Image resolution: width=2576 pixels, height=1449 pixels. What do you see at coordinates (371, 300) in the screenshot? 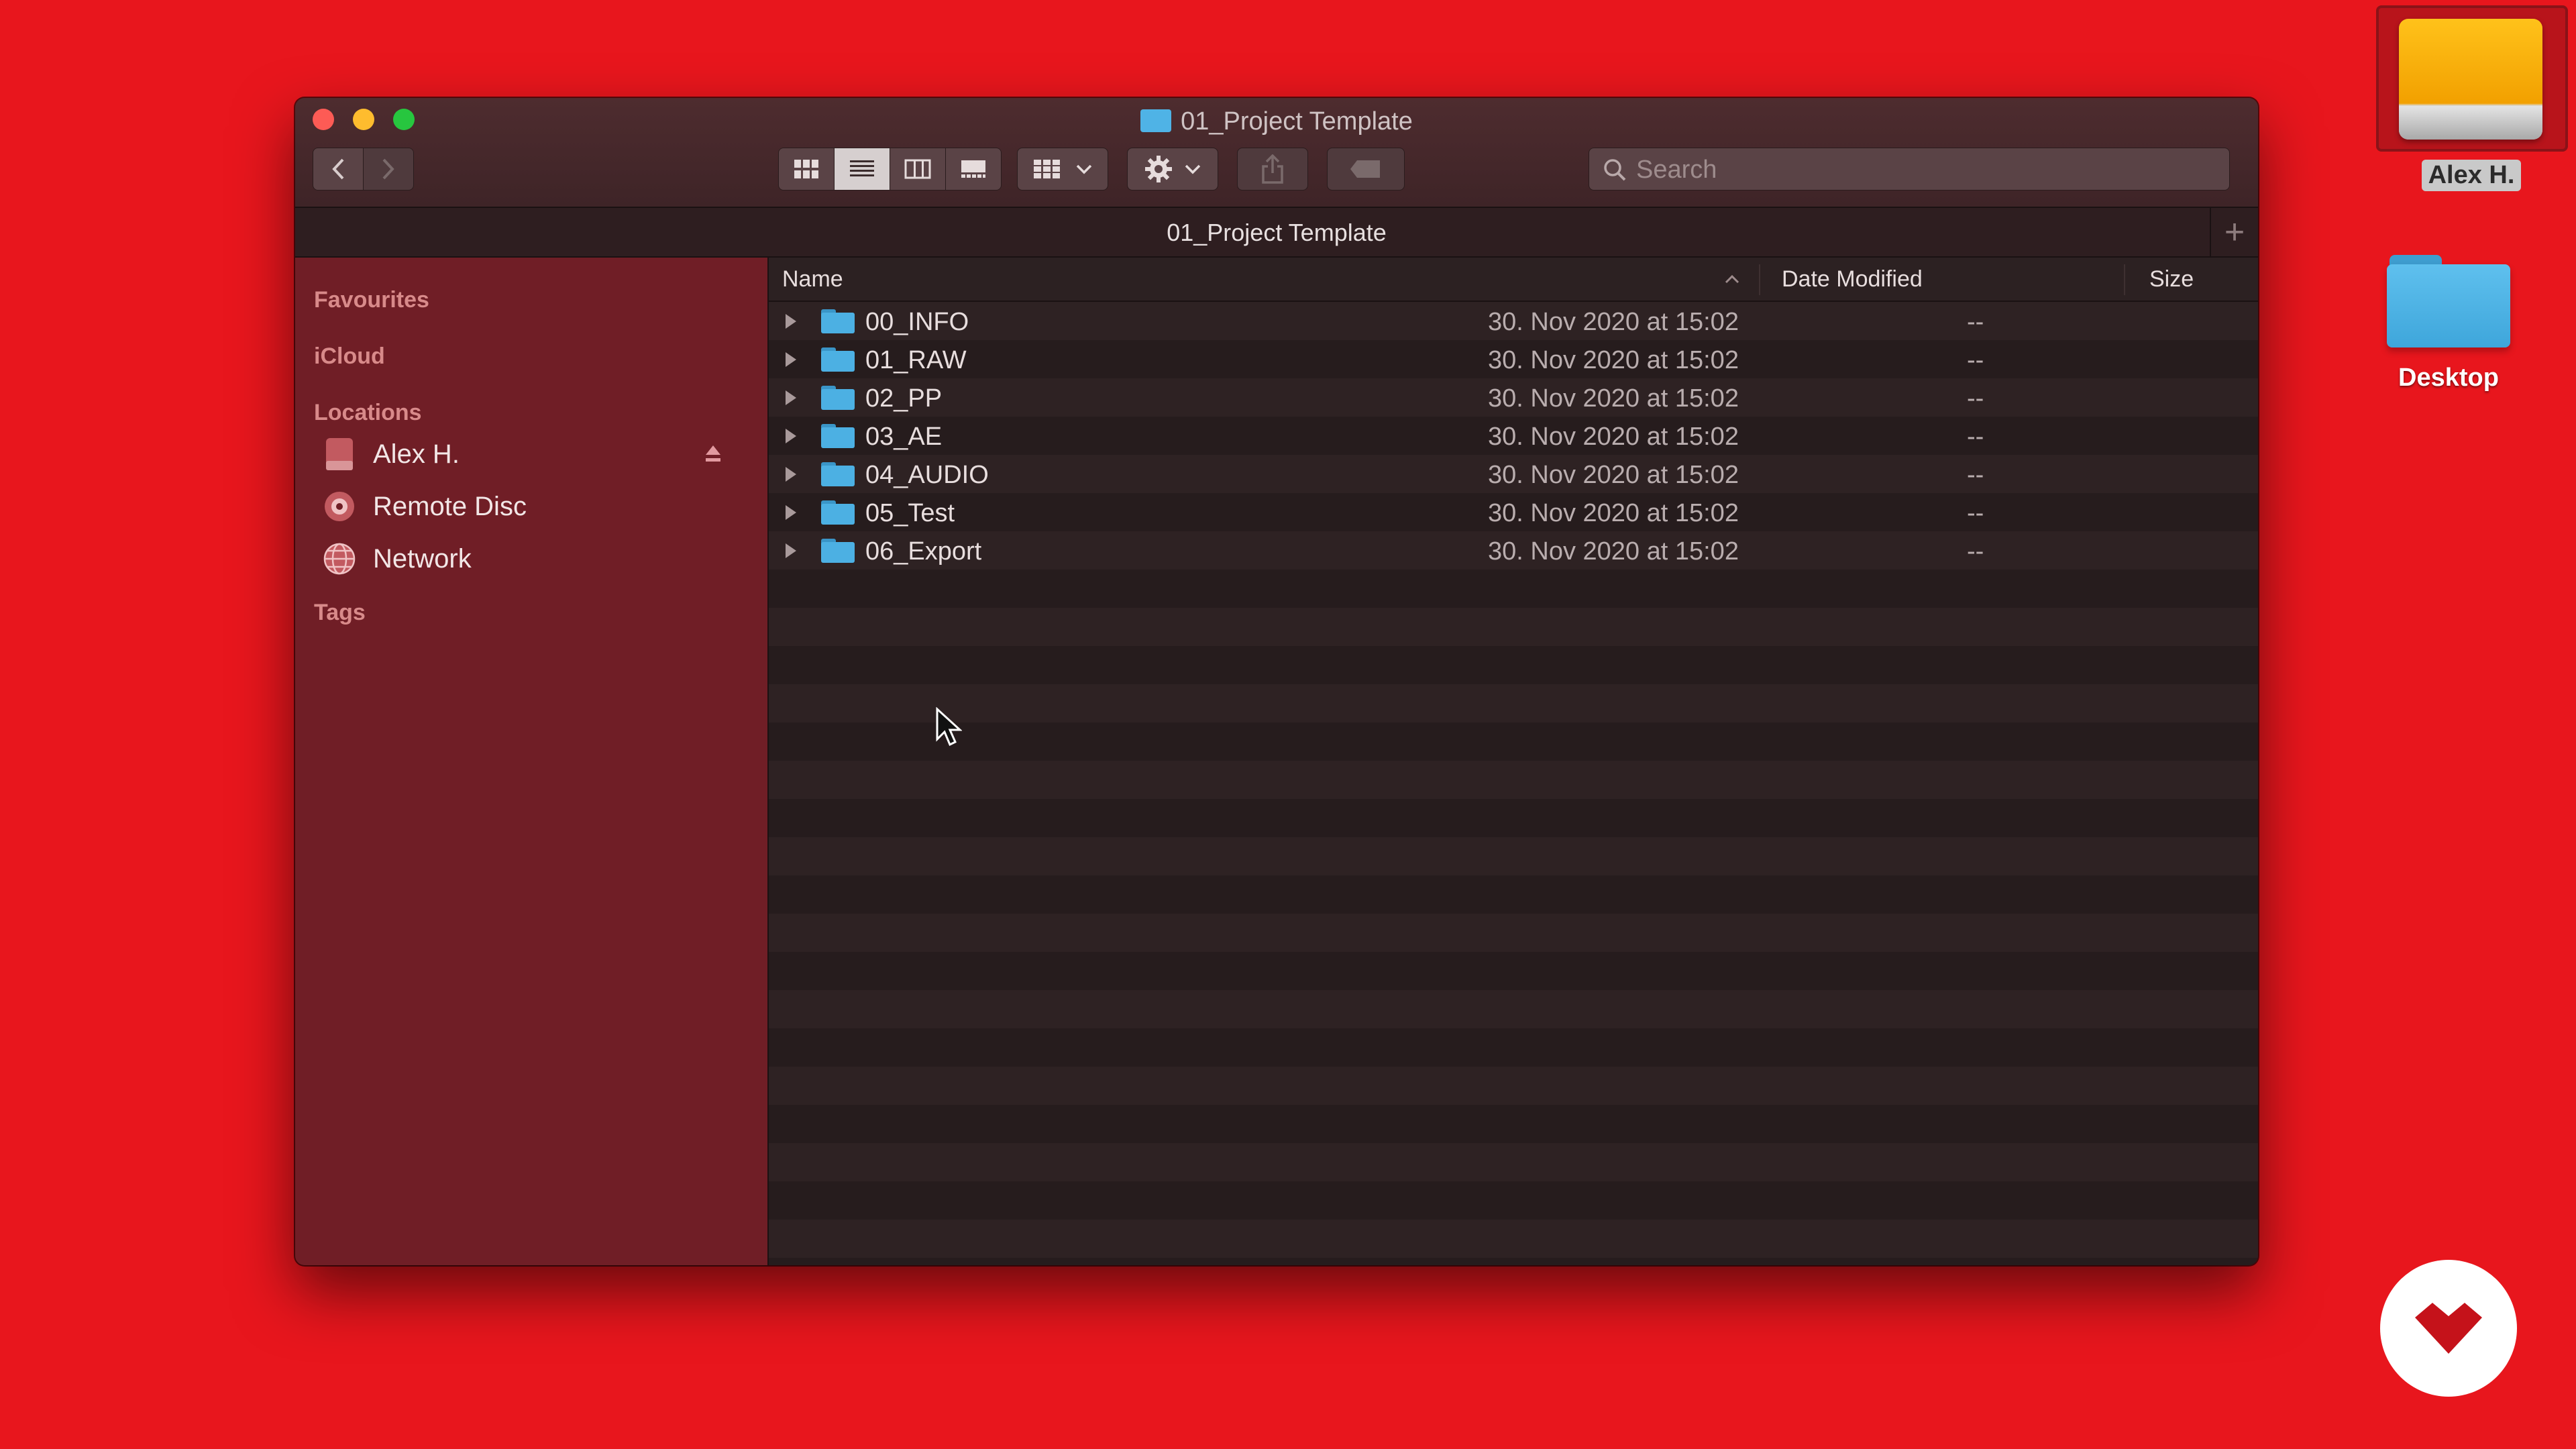
I see `sidebar-heading-favourites: Favourites` at bounding box center [371, 300].